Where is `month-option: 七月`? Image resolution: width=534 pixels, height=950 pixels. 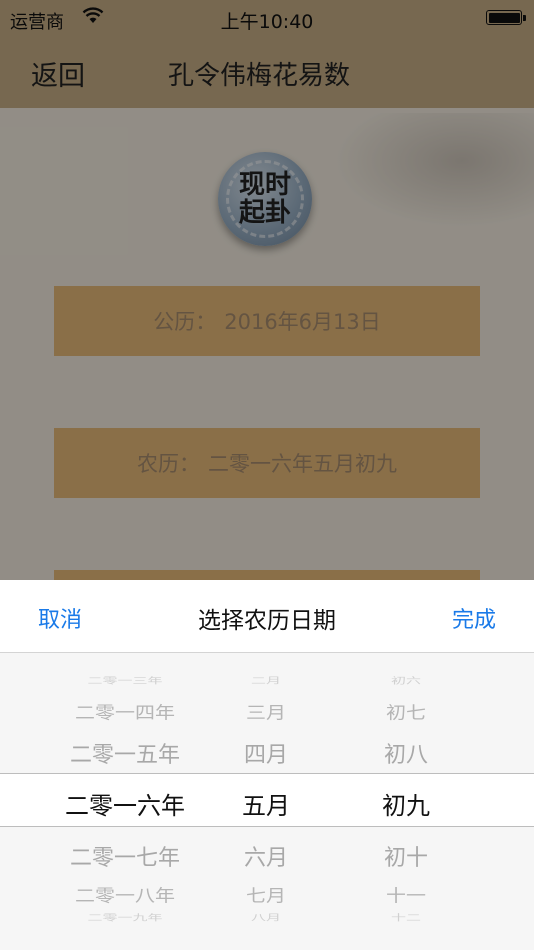 month-option: 七月 is located at coordinates (266, 894).